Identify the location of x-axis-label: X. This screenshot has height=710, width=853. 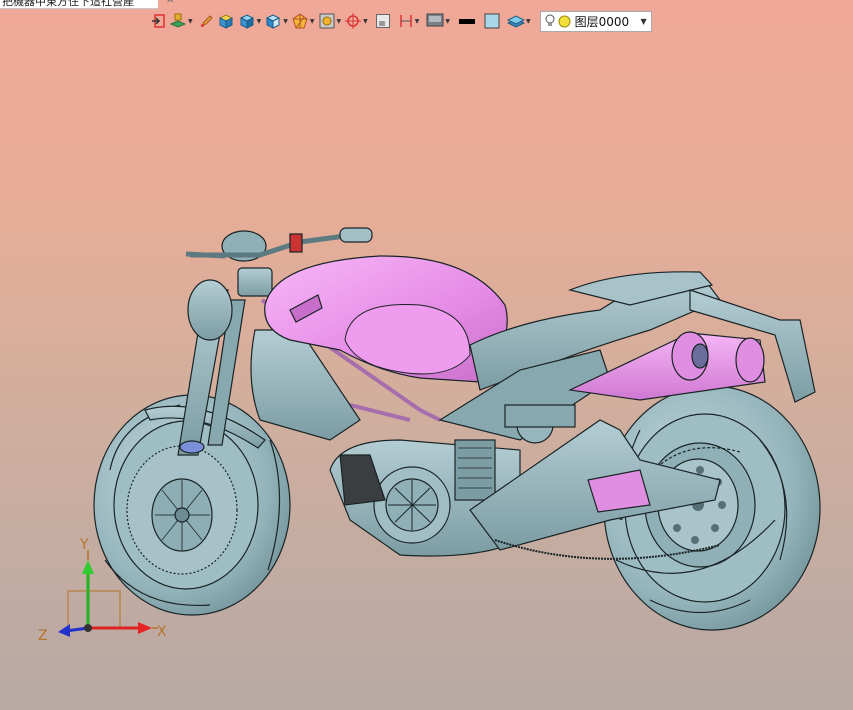
(162, 632).